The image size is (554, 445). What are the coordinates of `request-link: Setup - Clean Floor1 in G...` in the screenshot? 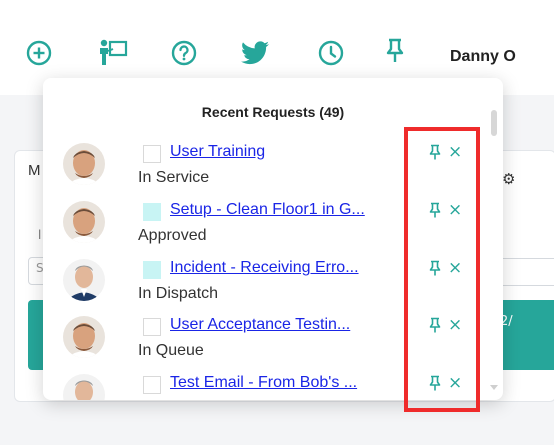 It's located at (275, 210).